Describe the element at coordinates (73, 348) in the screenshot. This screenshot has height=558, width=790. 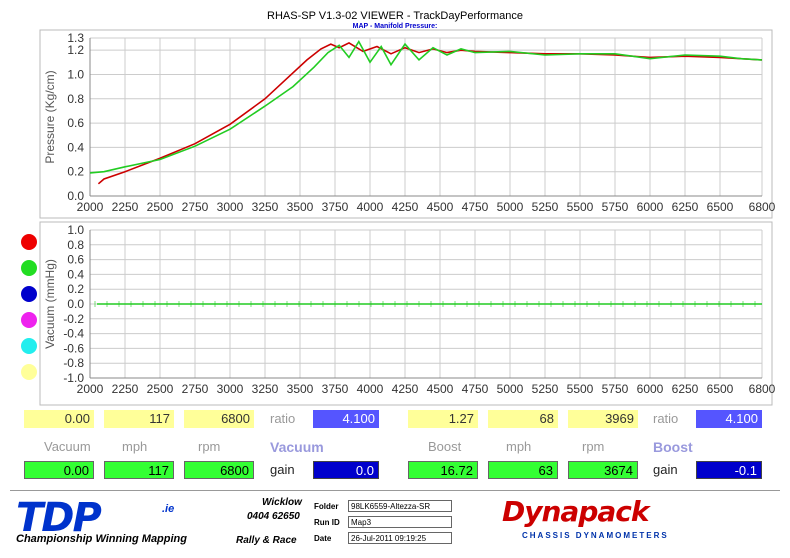
I see `y-tick-label: -0.6` at that location.